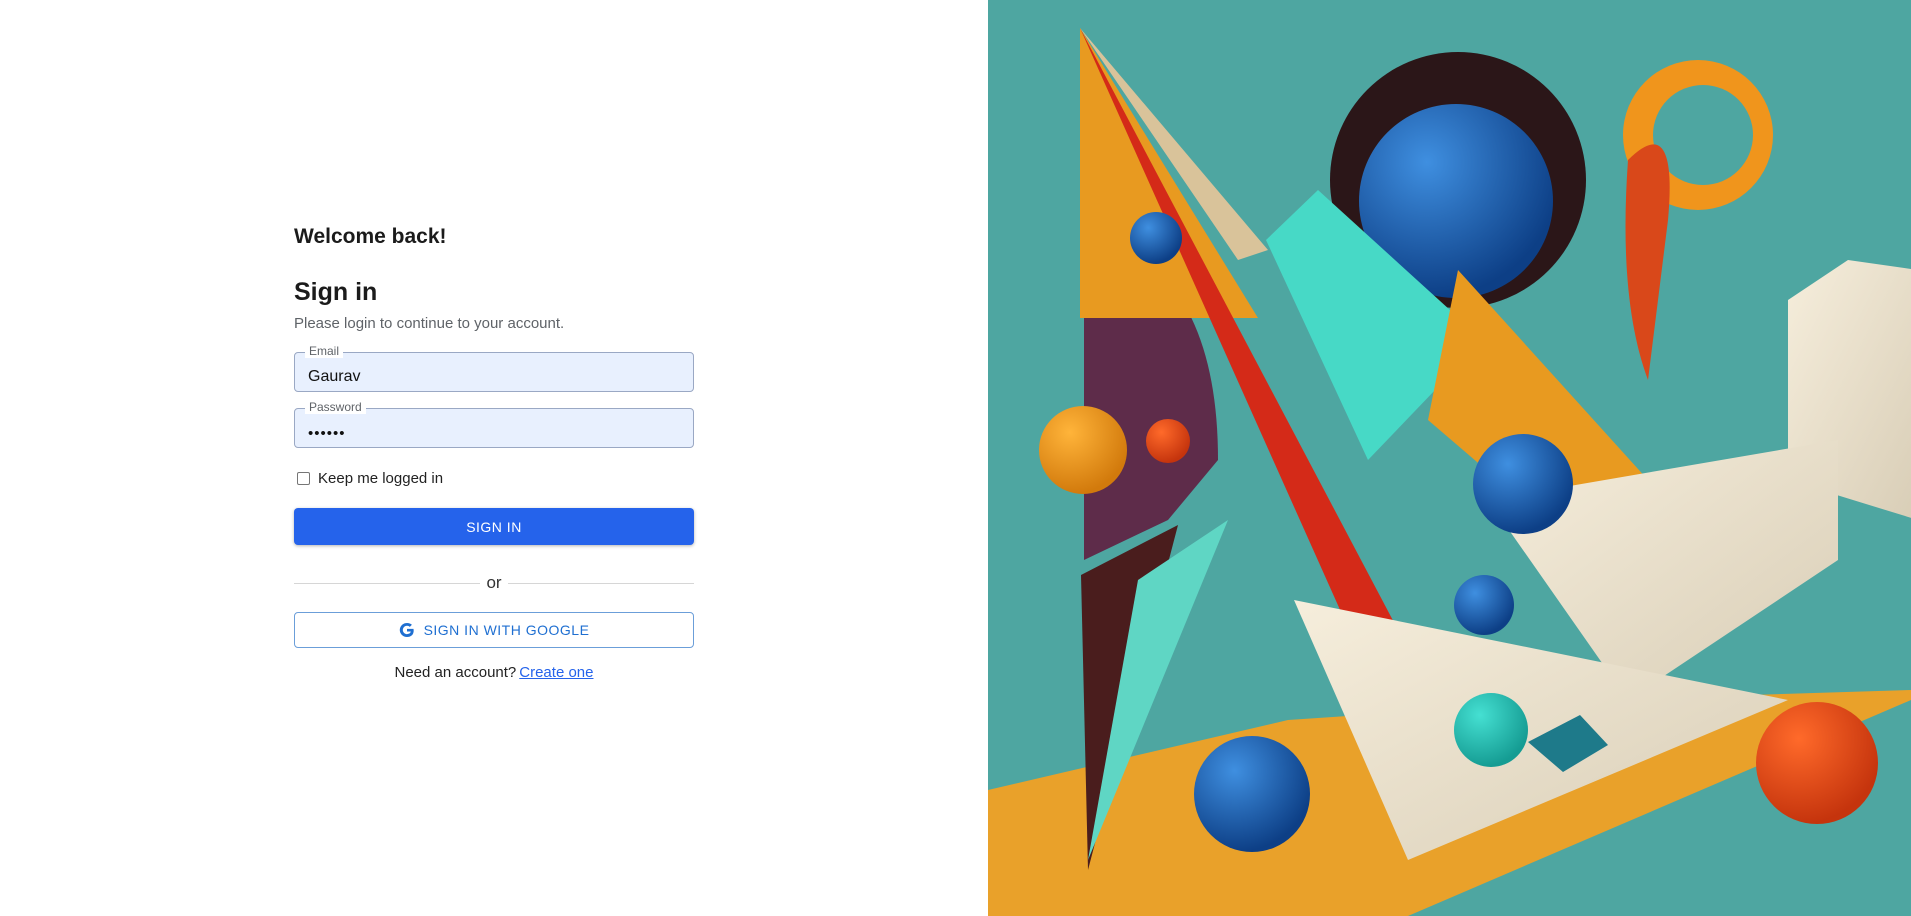  Describe the element at coordinates (455, 672) in the screenshot. I see `signup-text: Need an account?` at that location.